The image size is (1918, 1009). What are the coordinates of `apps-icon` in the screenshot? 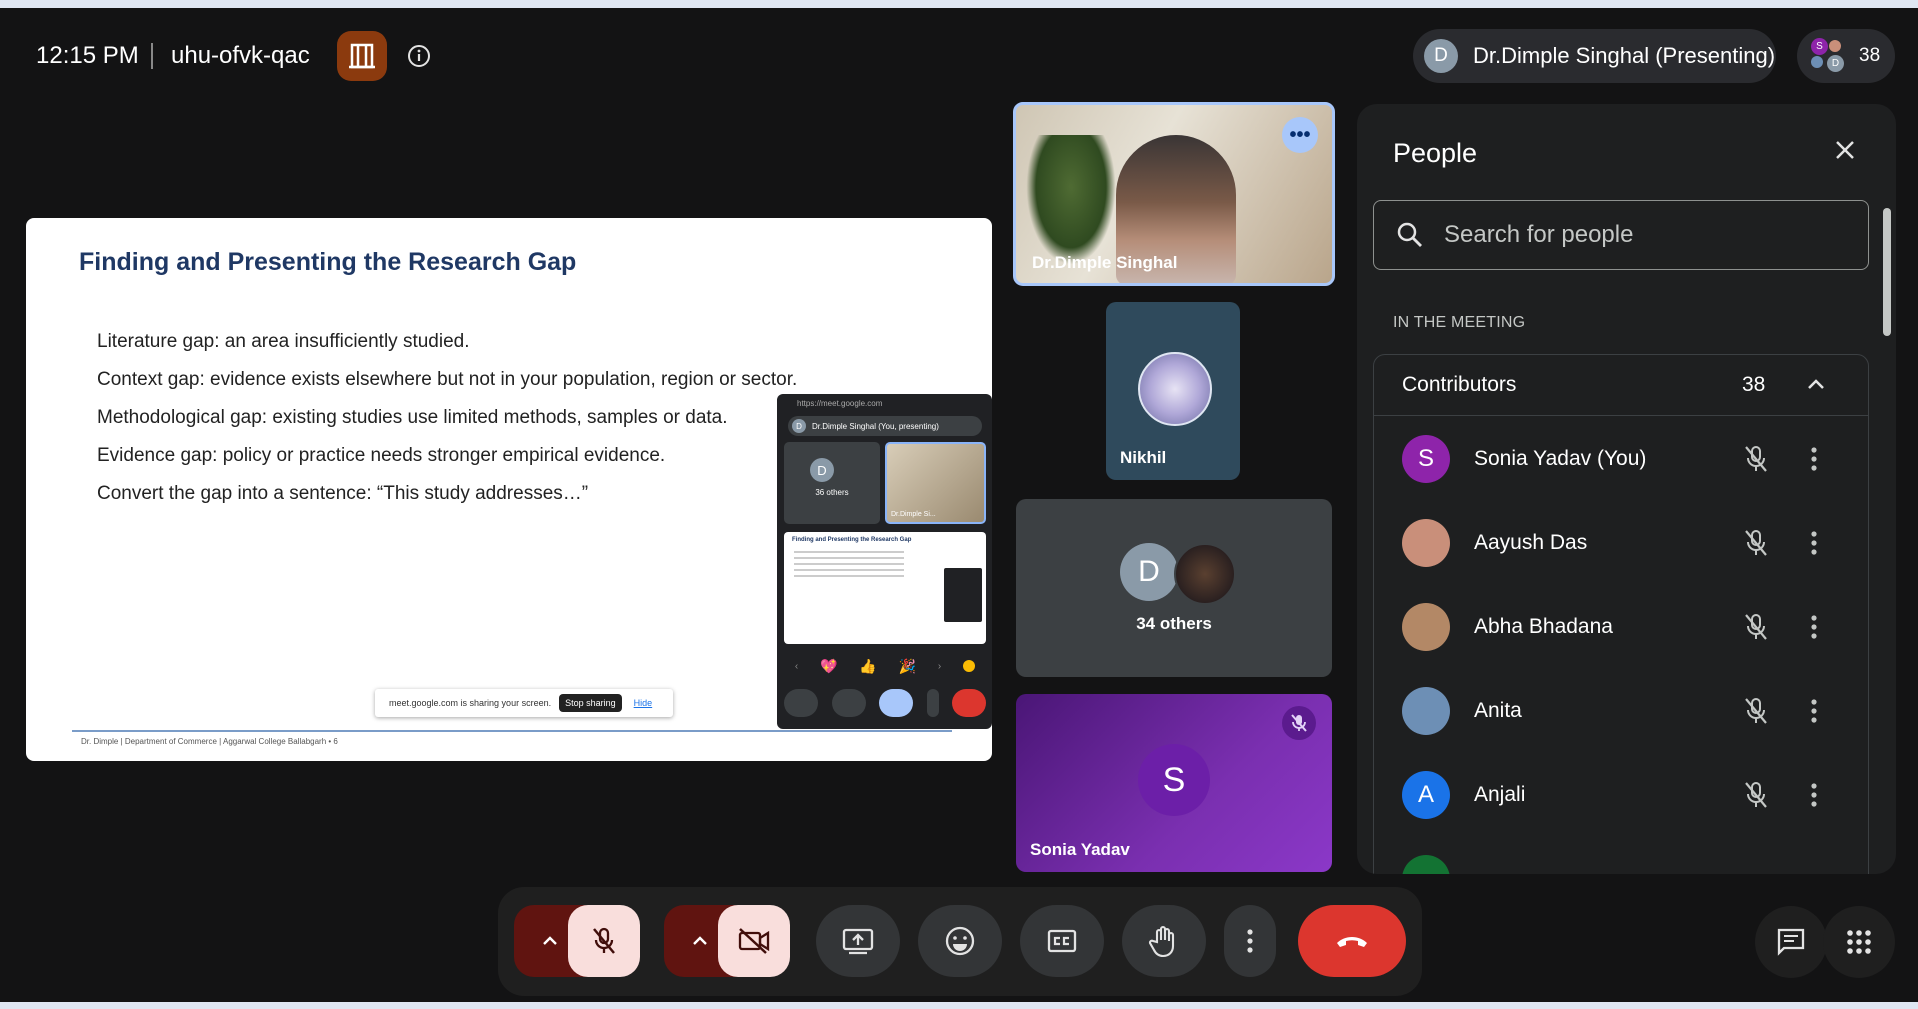 It's located at (1859, 942).